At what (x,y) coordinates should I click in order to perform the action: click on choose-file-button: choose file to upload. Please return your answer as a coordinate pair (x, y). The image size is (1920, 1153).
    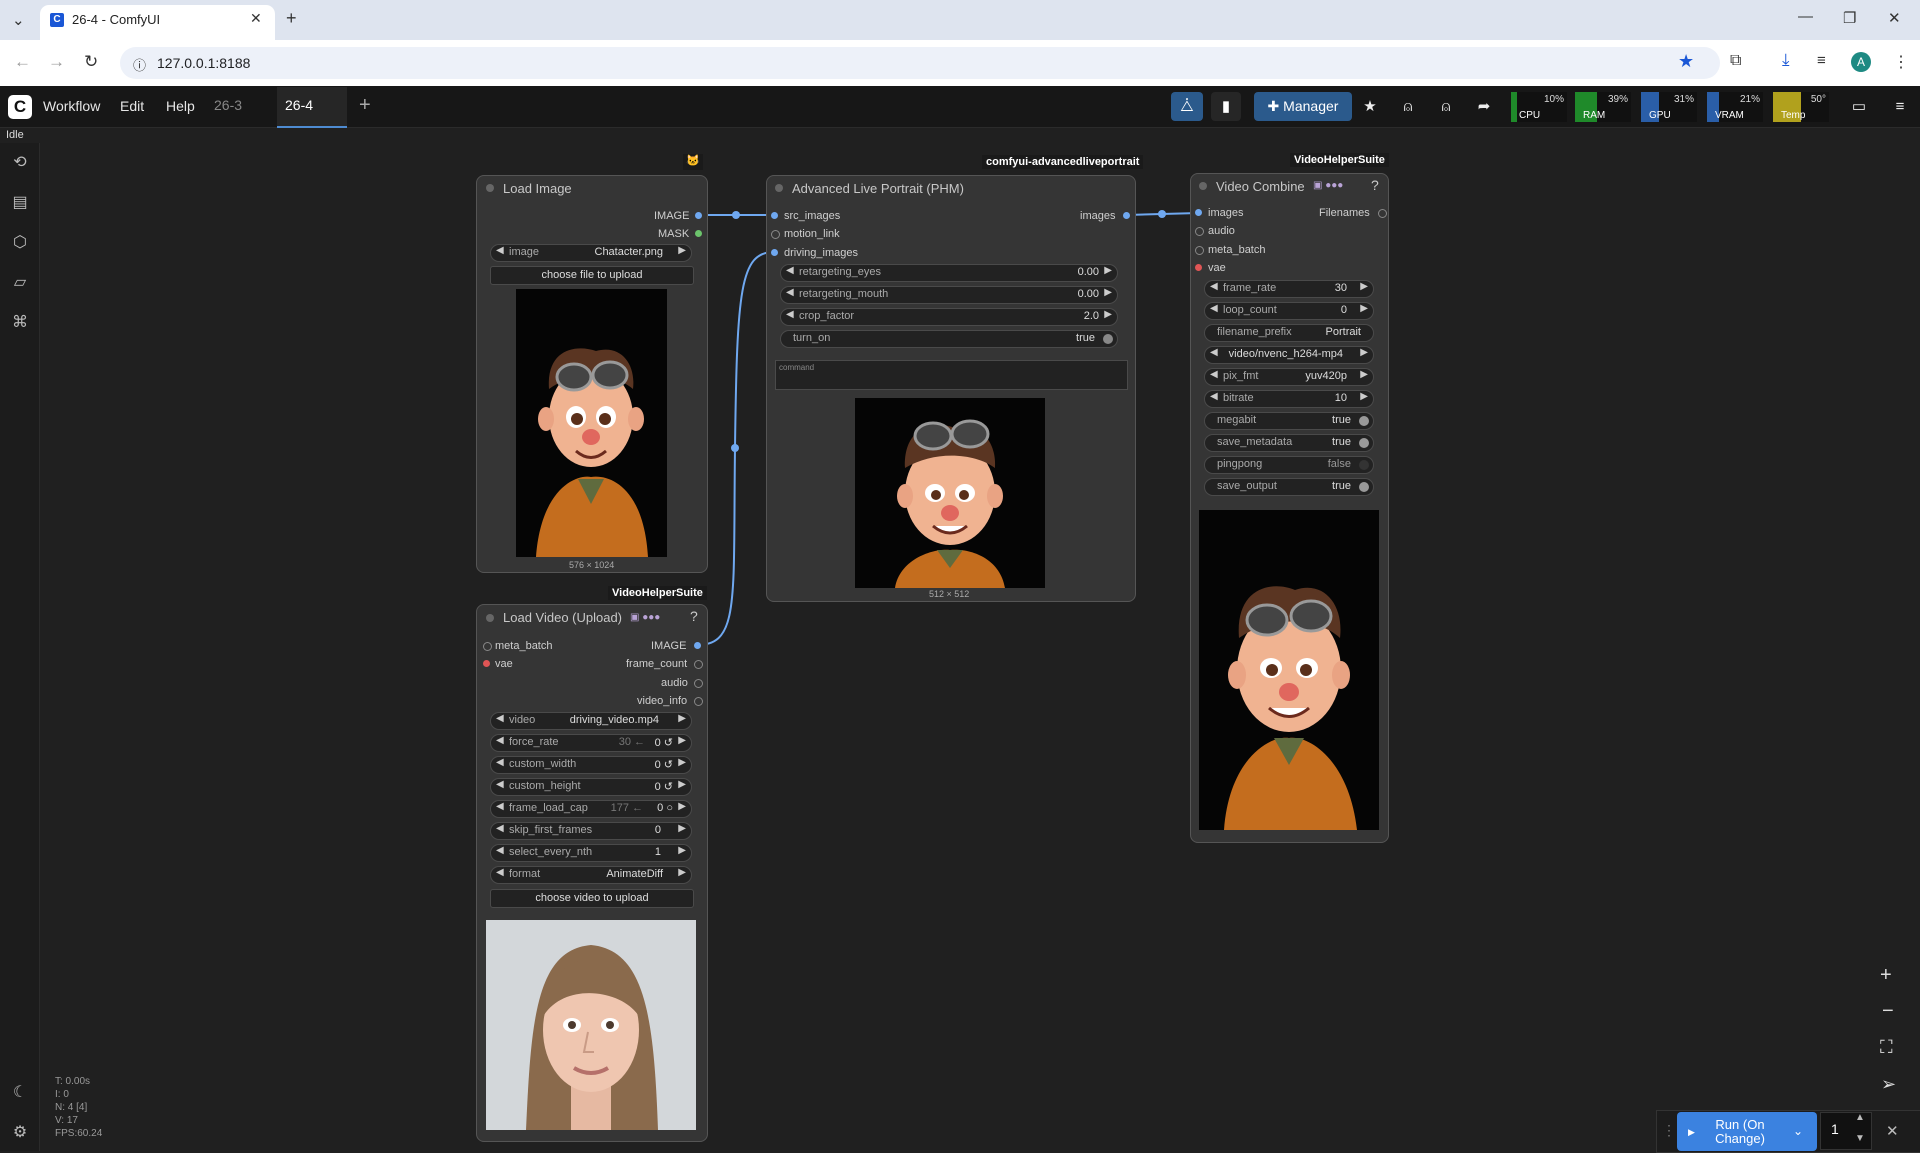
    Looking at the image, I should click on (592, 275).